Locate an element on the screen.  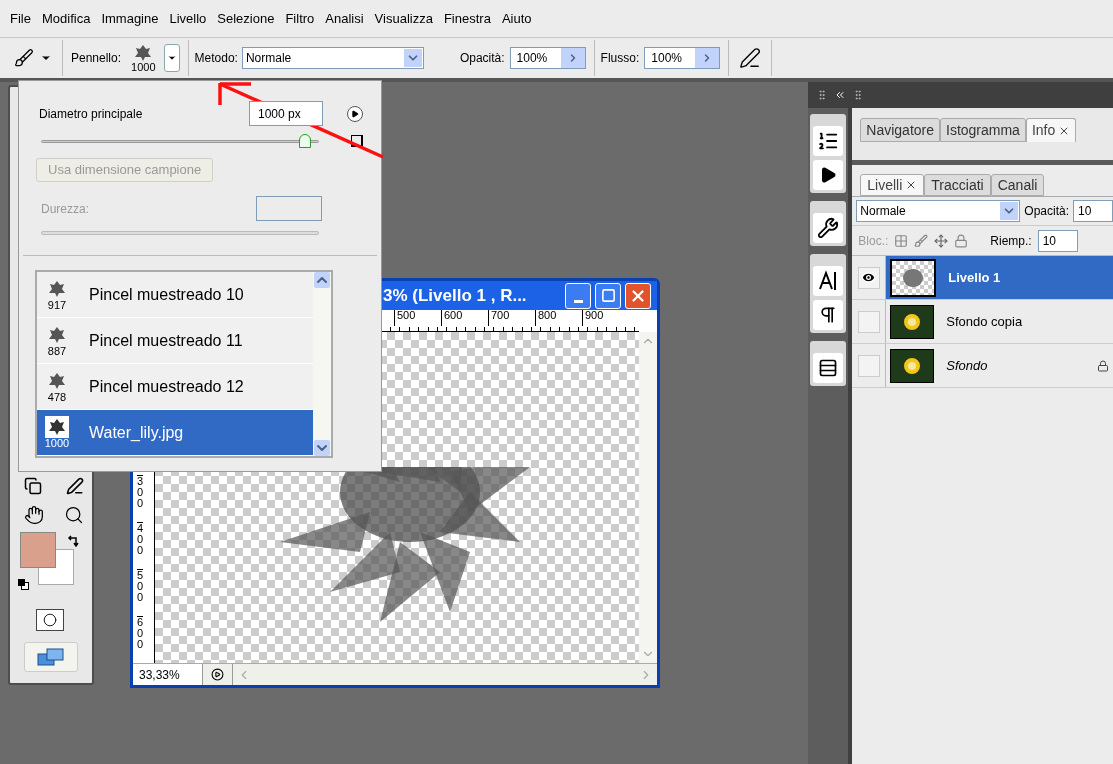
brush-list-item: 1000 Water_lily.jpg is located at coordinates (175, 433).